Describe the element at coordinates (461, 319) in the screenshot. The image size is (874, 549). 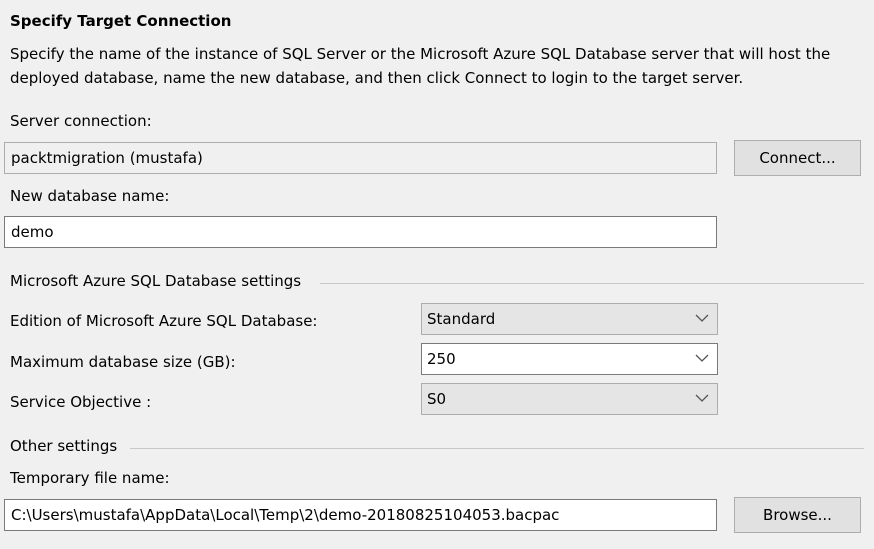
I see `edition-selected-value: Standard` at that location.